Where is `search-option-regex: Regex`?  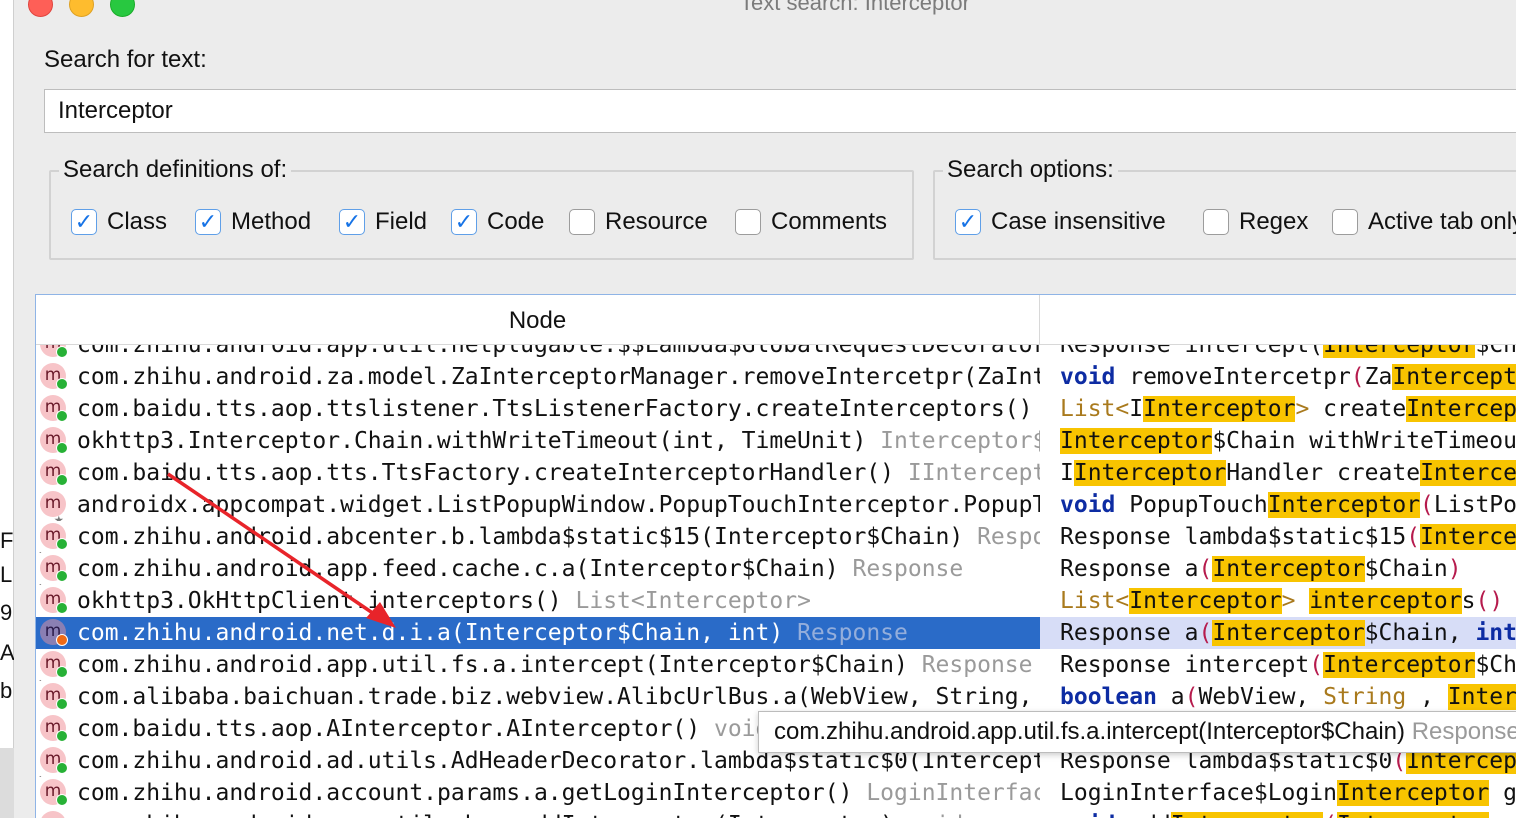 search-option-regex: Regex is located at coordinates (1255, 222).